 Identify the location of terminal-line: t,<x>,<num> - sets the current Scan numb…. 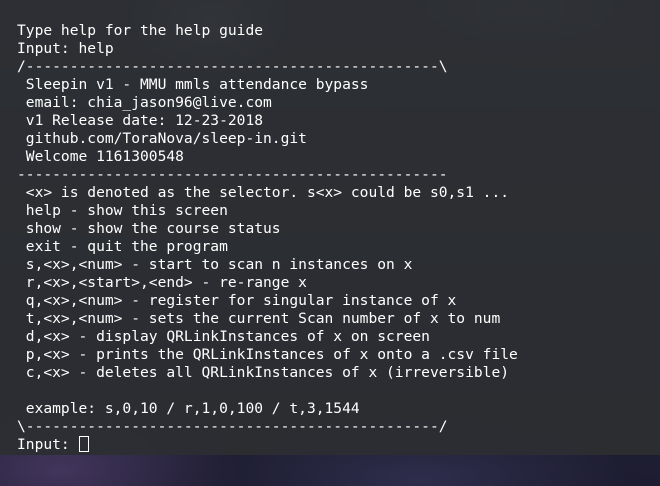
(259, 318).